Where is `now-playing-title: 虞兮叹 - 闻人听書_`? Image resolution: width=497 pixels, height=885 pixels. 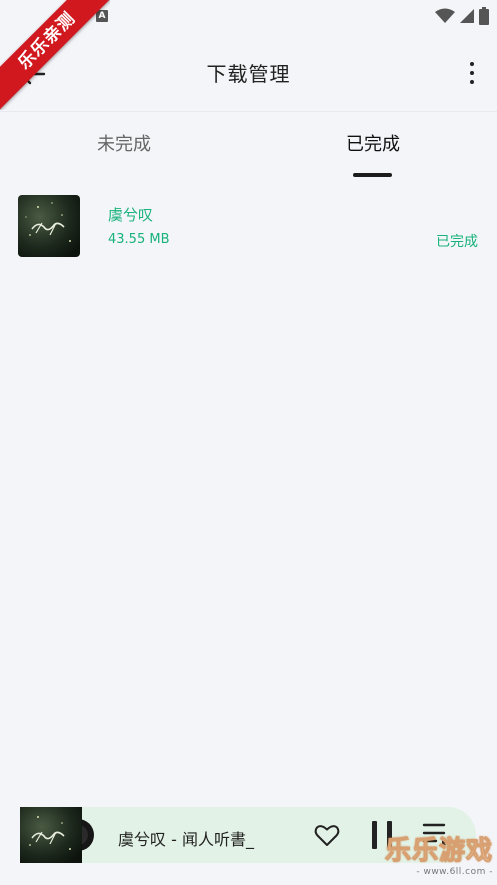 now-playing-title: 虞兮叹 - 闻人听書_ is located at coordinates (186, 838).